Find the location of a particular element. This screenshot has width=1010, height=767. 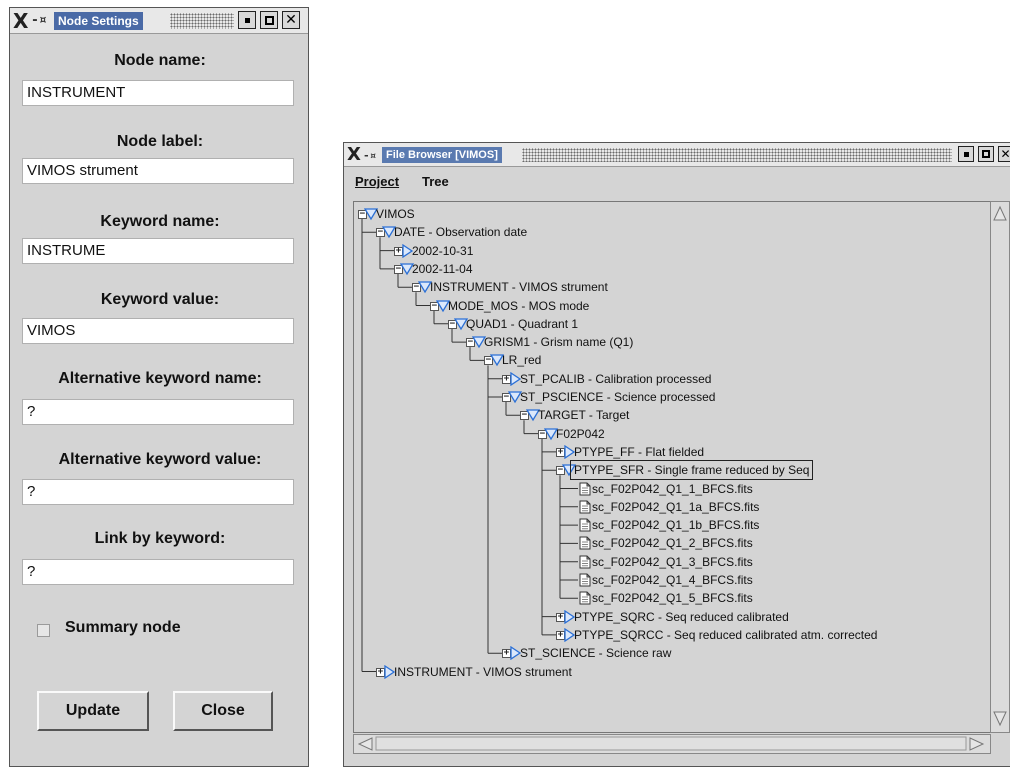

alt-keyword-name-label: Alternative keyword name: is located at coordinates (160, 378).